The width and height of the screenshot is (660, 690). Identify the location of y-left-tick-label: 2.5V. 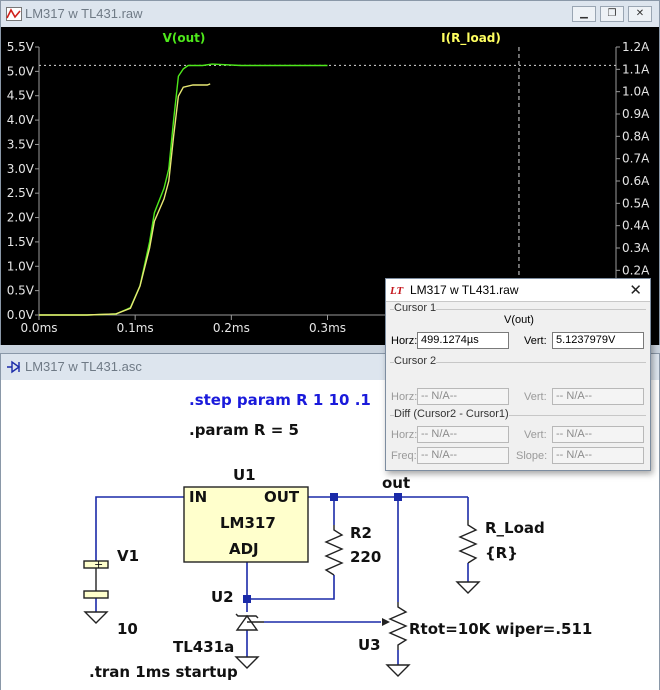
(21, 193).